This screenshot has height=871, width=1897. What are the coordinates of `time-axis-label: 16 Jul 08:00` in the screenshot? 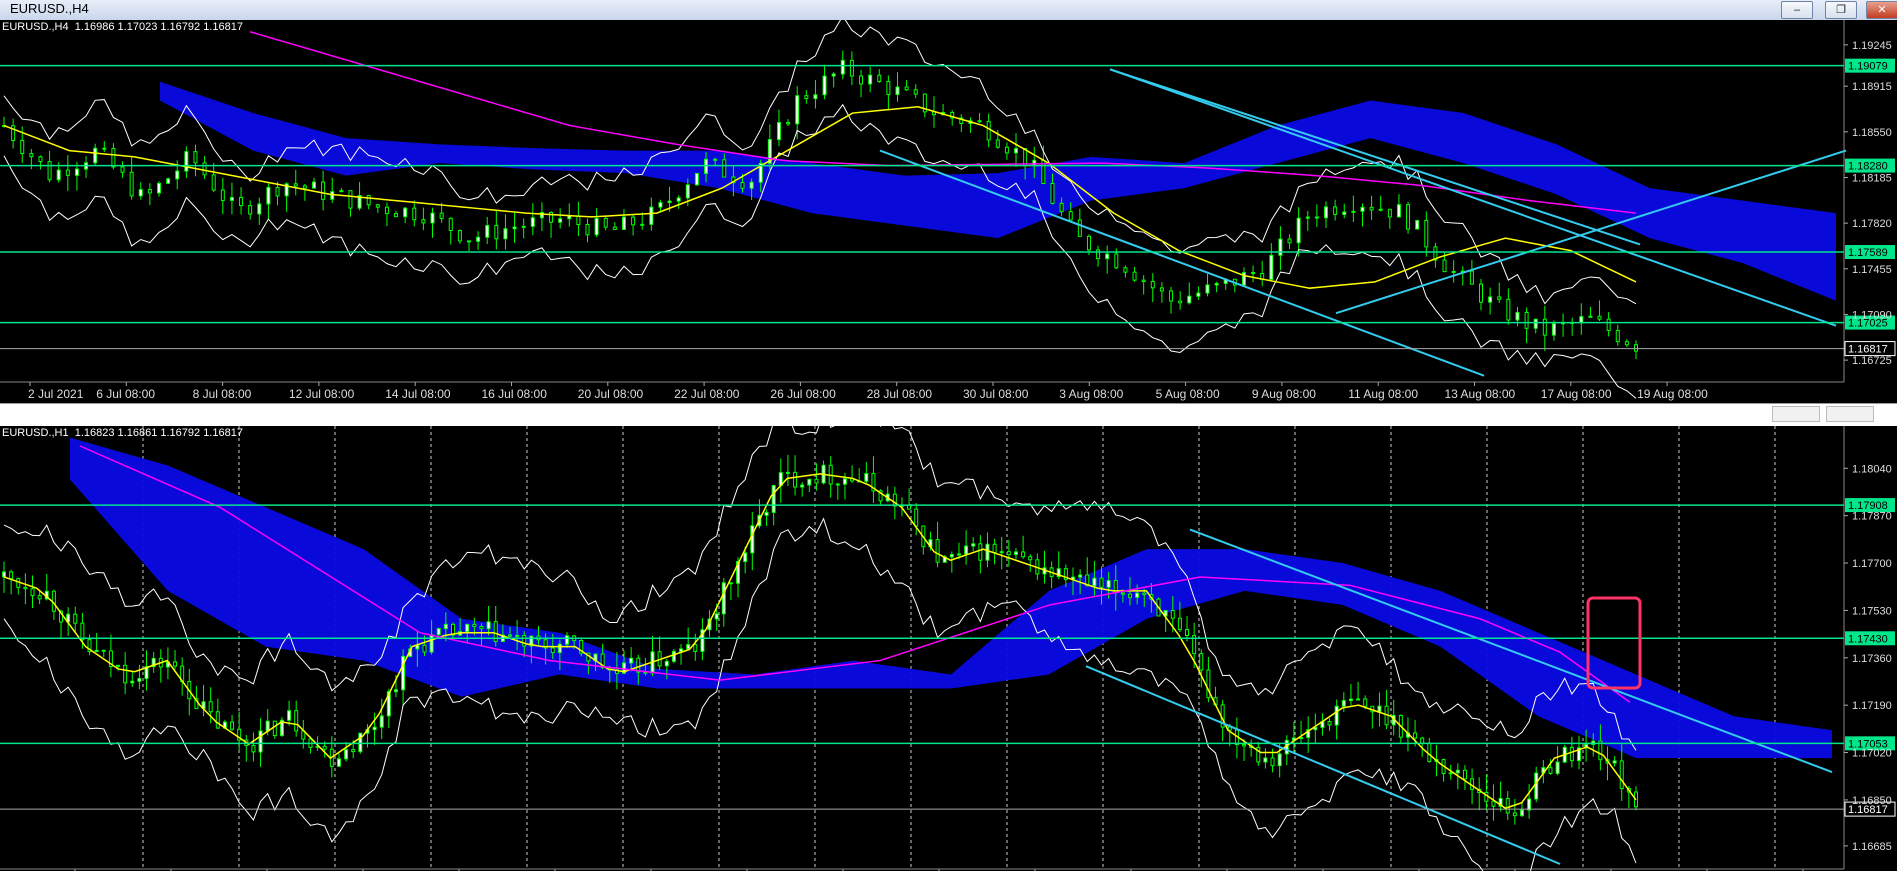 It's located at (515, 394).